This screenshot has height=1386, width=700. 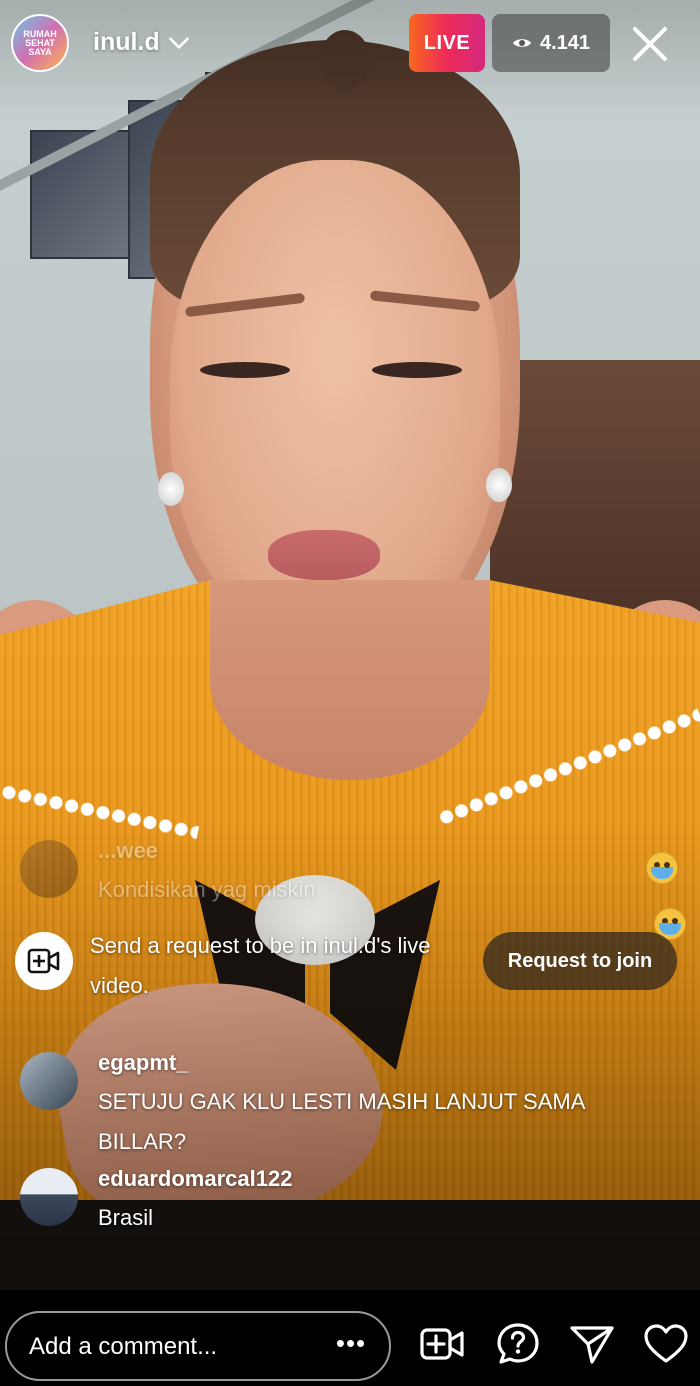 I want to click on eye-icon, so click(x=521, y=43).